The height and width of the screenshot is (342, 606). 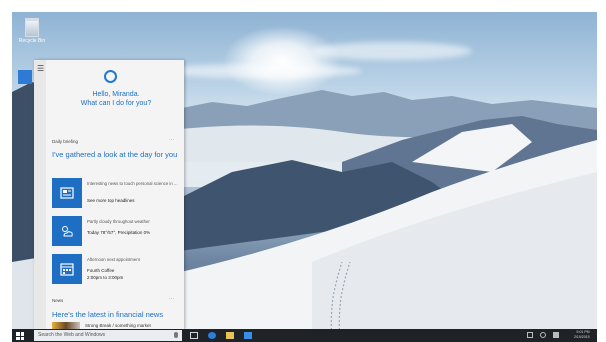 I want to click on weather-tile, so click(x=67, y=231).